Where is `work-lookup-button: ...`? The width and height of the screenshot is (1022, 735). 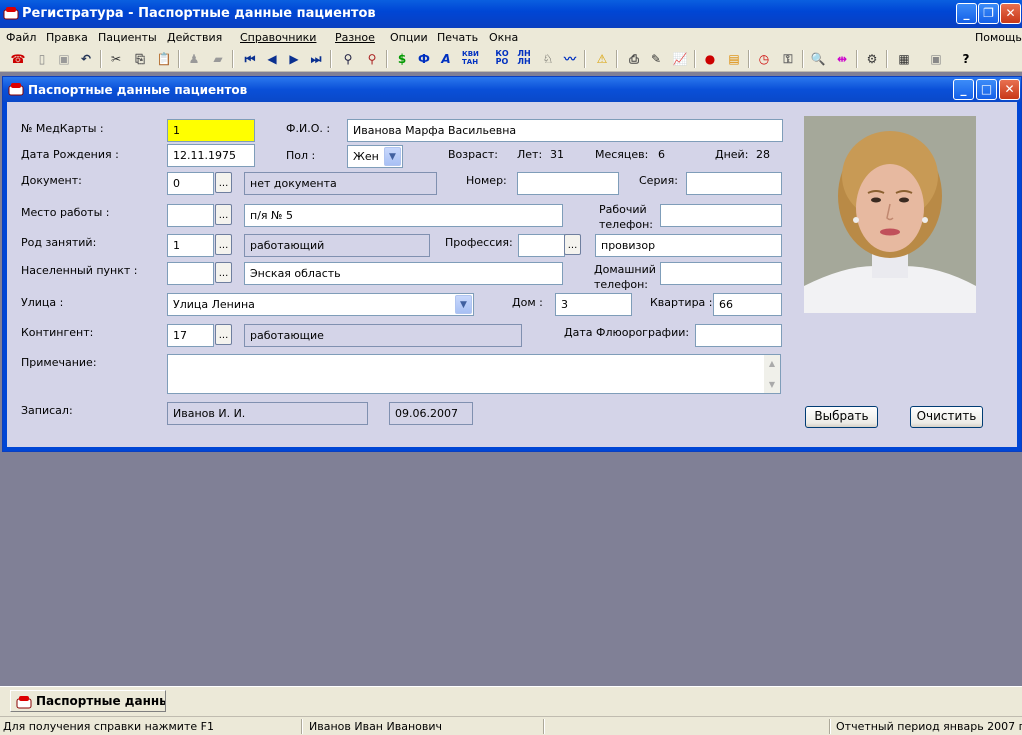
work-lookup-button: ... is located at coordinates (223, 214).